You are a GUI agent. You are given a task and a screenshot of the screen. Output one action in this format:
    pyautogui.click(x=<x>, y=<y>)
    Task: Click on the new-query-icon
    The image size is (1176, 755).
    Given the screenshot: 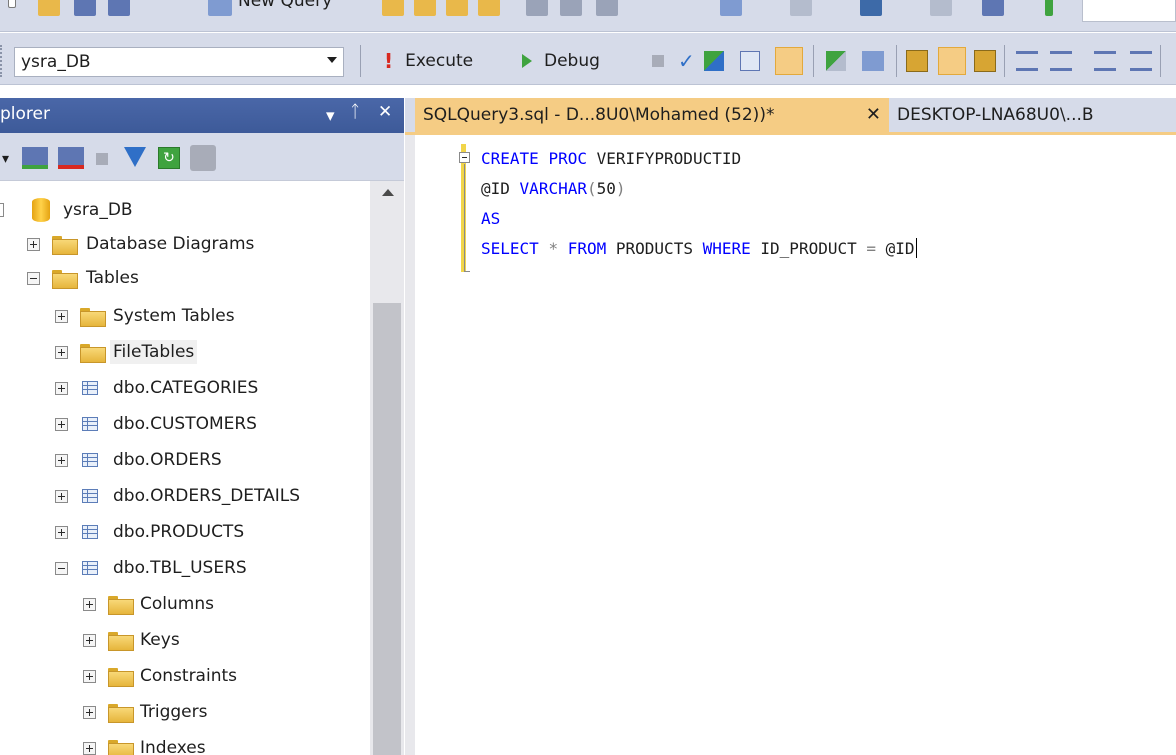 What is the action you would take?
    pyautogui.click(x=220, y=8)
    